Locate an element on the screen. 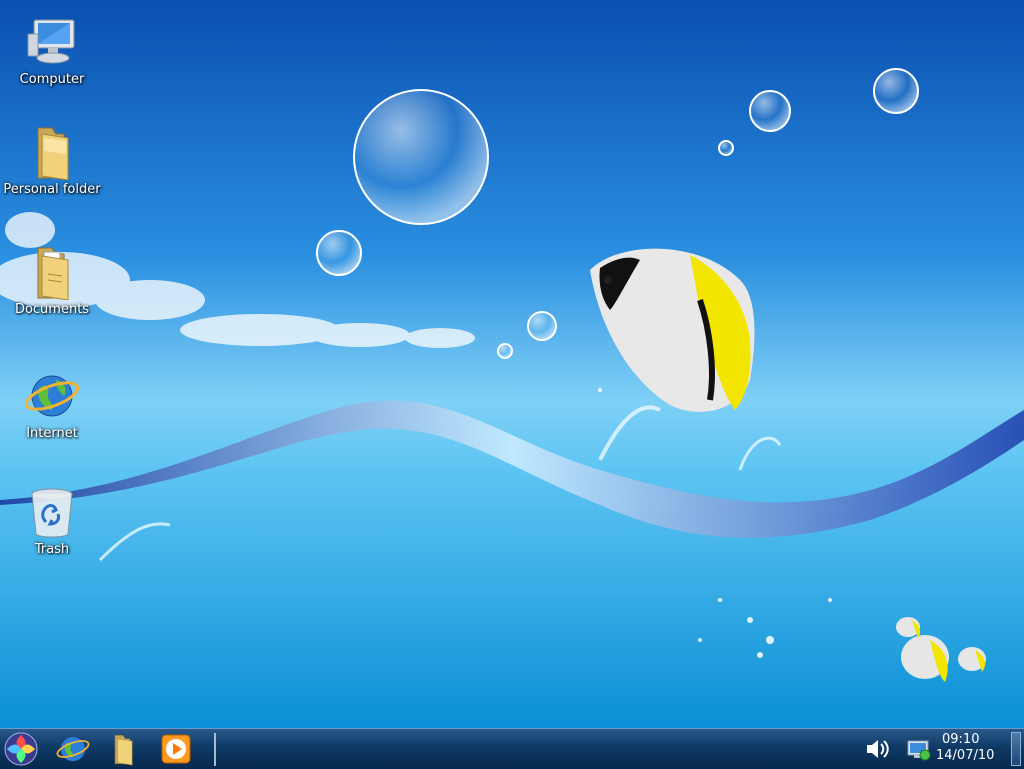 The width and height of the screenshot is (1024, 769). taskbar-separator is located at coordinates (215, 749).